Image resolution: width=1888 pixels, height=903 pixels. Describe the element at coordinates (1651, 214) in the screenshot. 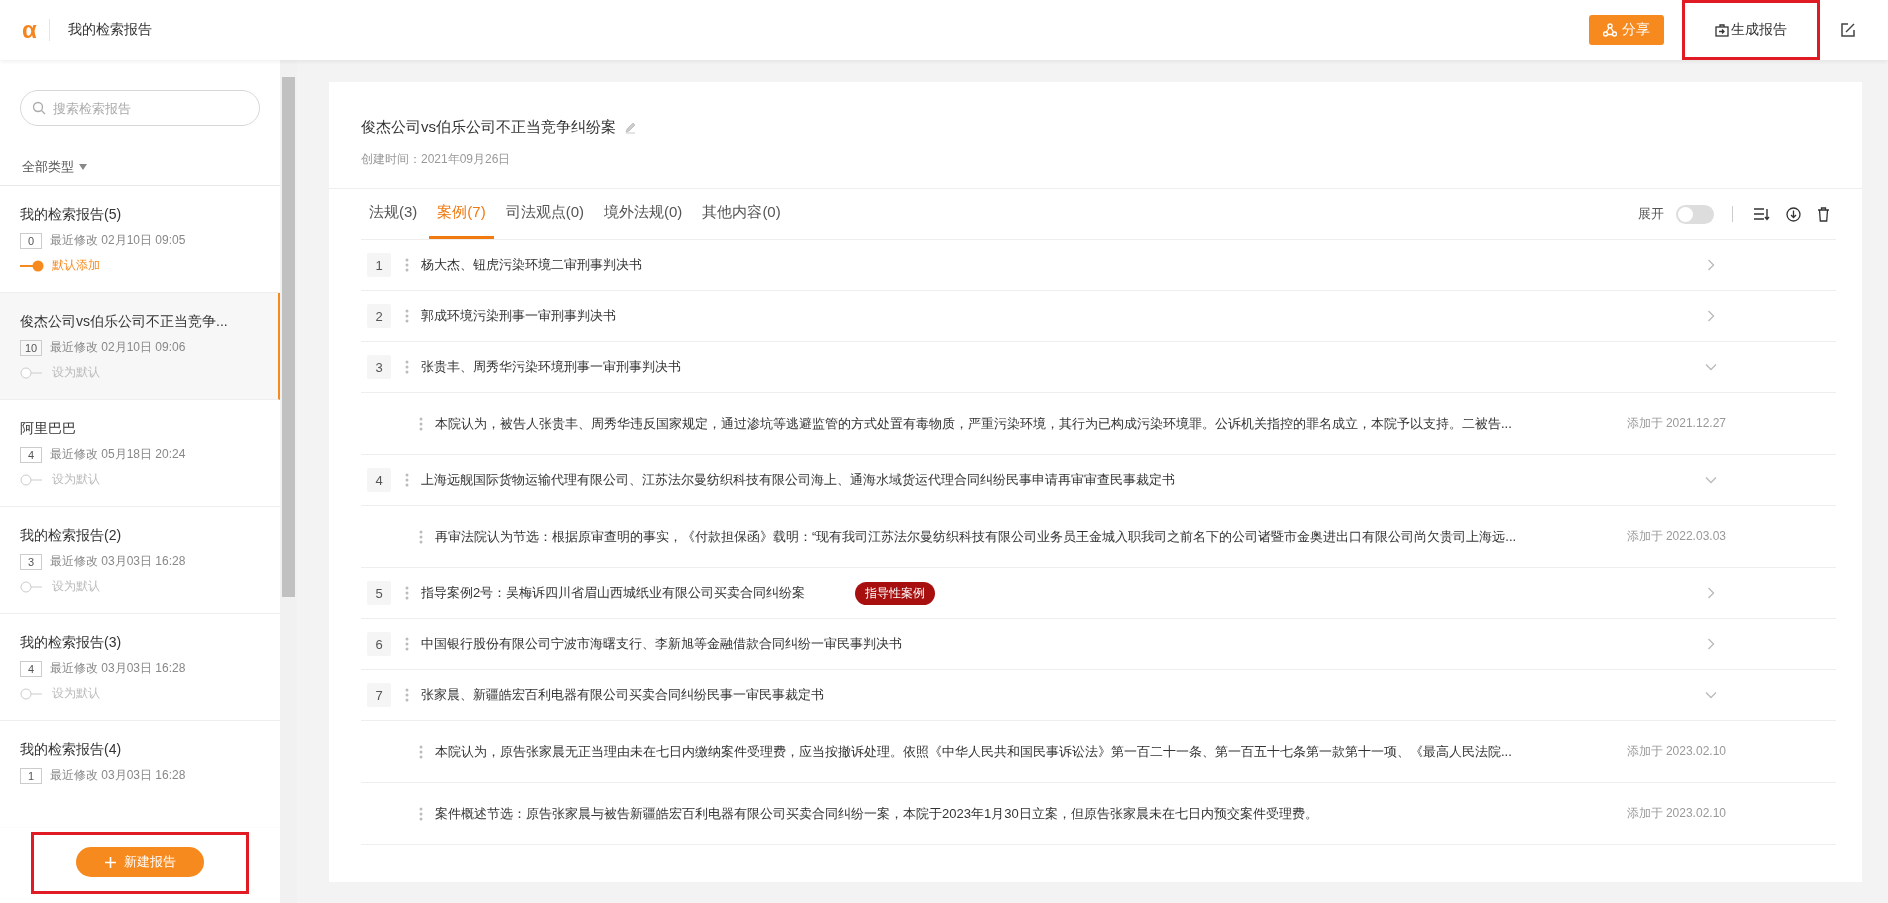

I see `expand-label: 展开` at that location.